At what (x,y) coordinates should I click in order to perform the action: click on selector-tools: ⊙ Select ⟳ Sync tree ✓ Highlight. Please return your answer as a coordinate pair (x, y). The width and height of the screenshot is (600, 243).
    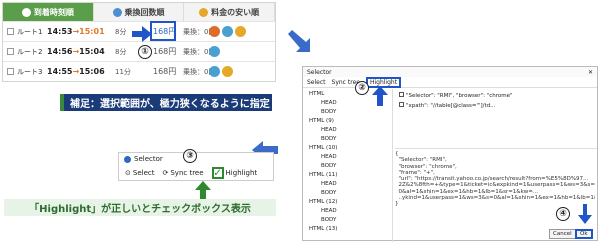
    Looking at the image, I should click on (196, 173).